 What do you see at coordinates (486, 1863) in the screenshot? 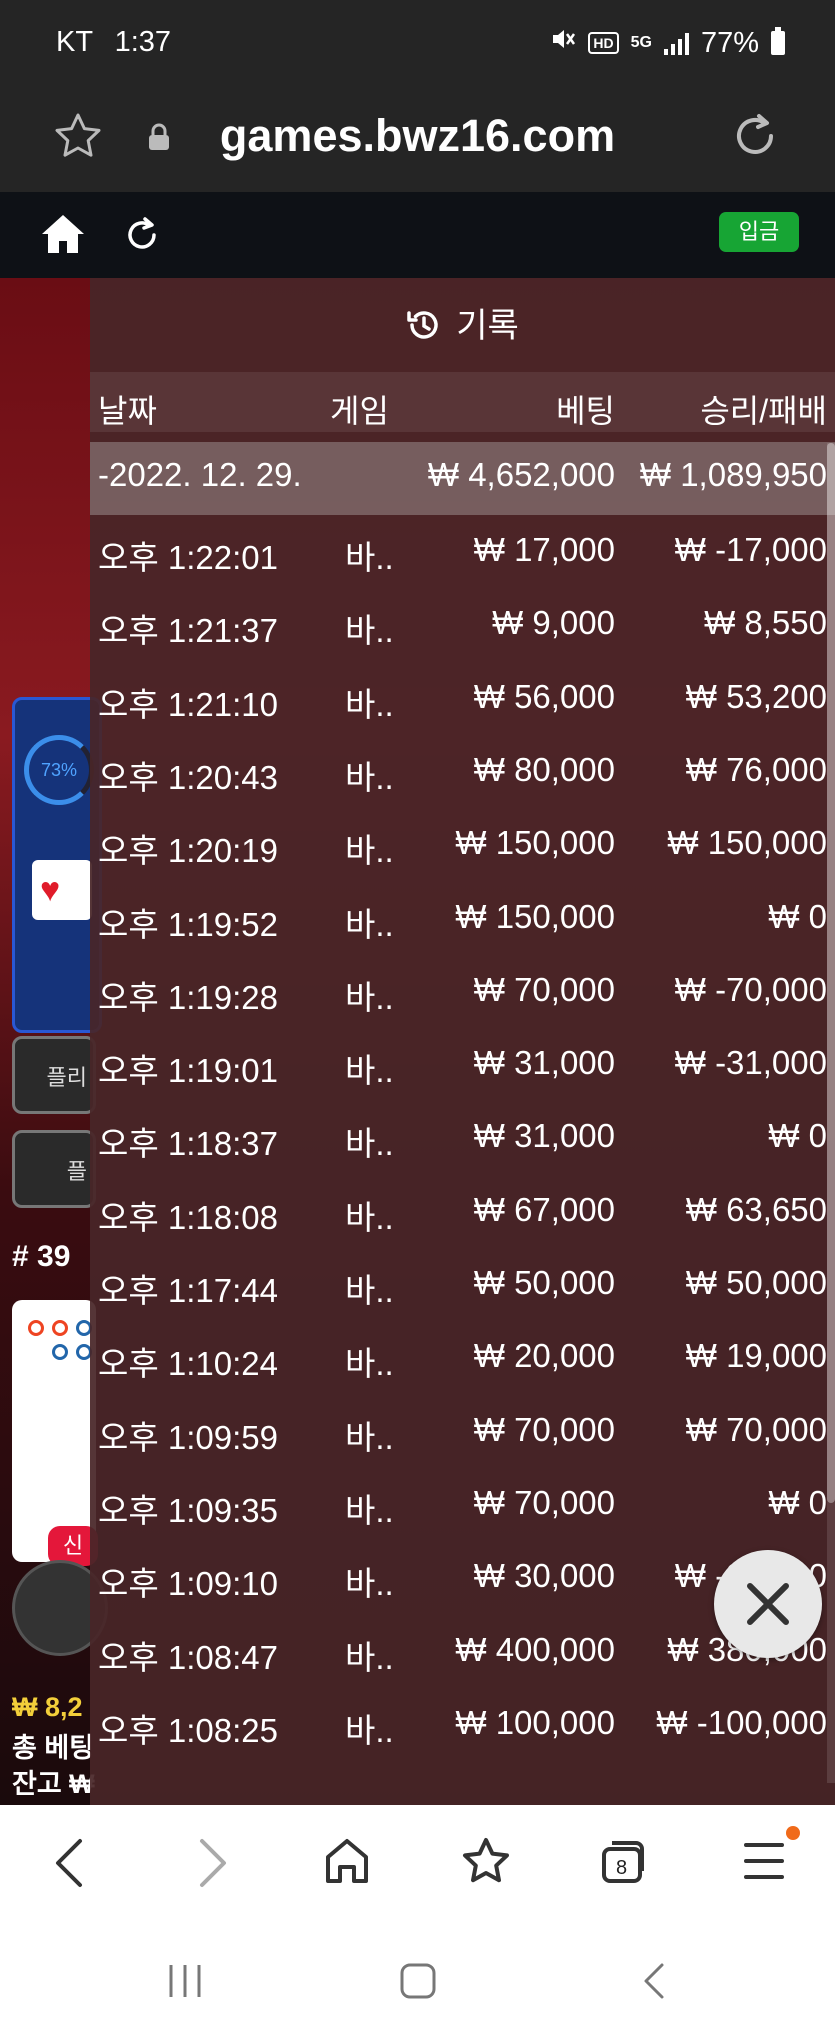
I see `bookmarks-star-icon` at bounding box center [486, 1863].